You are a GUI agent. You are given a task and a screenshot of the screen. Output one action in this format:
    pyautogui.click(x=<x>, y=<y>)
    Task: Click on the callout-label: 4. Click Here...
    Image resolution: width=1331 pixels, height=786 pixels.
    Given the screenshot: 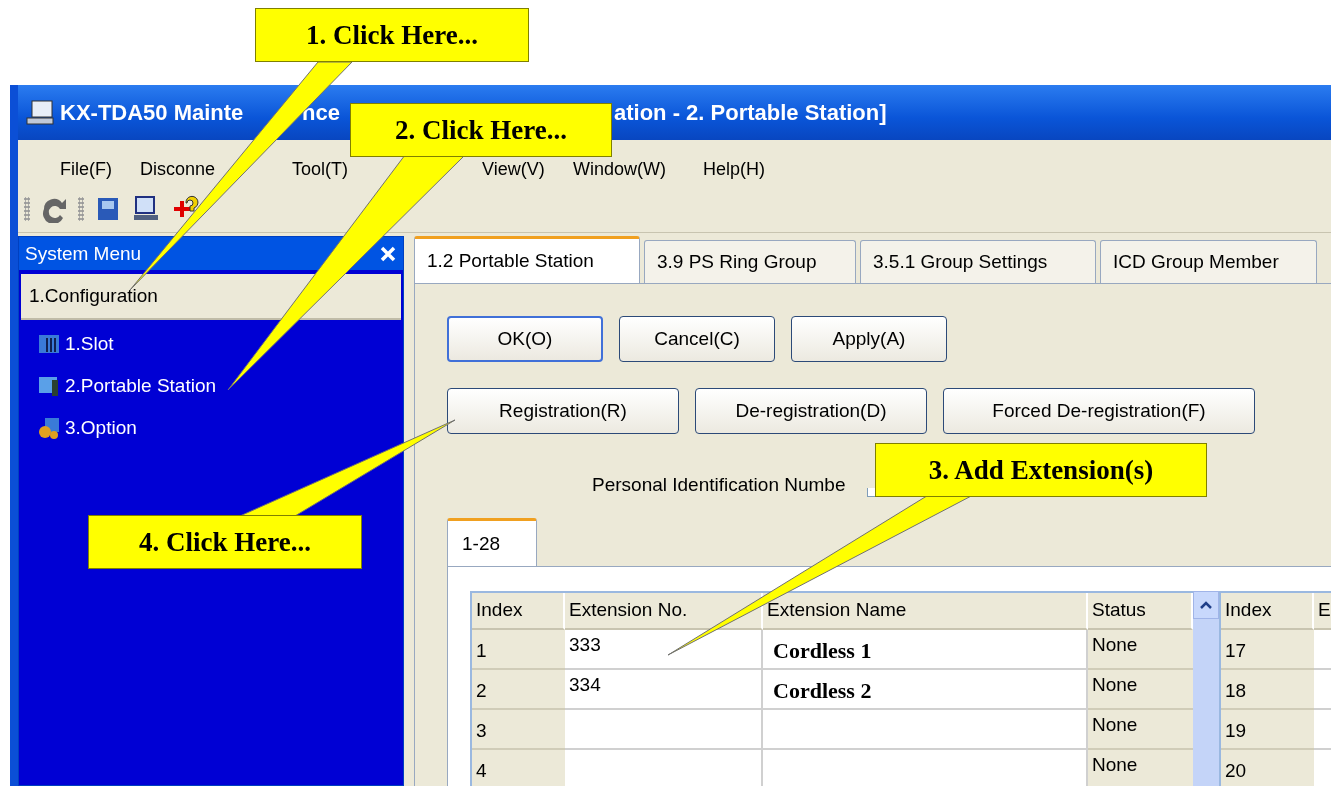 What is the action you would take?
    pyautogui.click(x=225, y=542)
    